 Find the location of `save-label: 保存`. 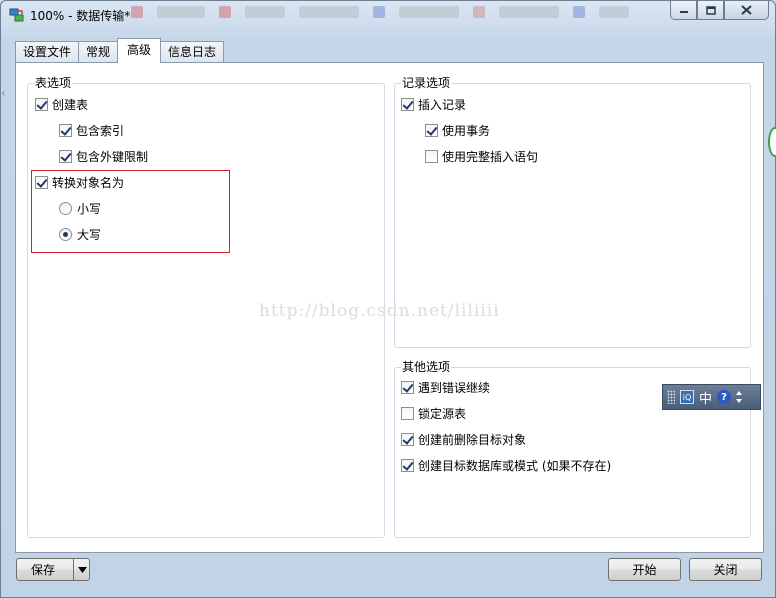

save-label: 保存 is located at coordinates (43, 570).